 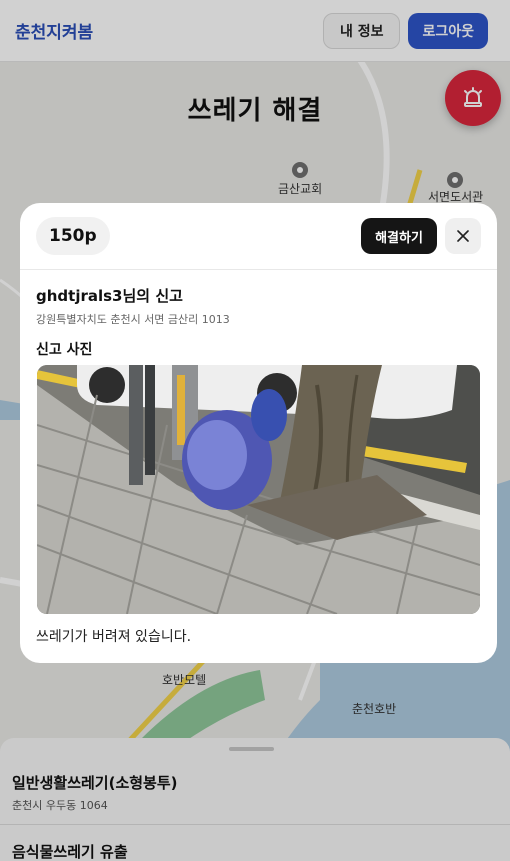 What do you see at coordinates (73, 236) in the screenshot?
I see `points-badge: 150p` at bounding box center [73, 236].